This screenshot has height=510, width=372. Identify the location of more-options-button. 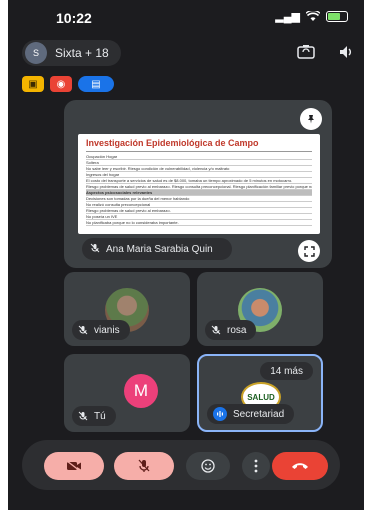
(256, 466).